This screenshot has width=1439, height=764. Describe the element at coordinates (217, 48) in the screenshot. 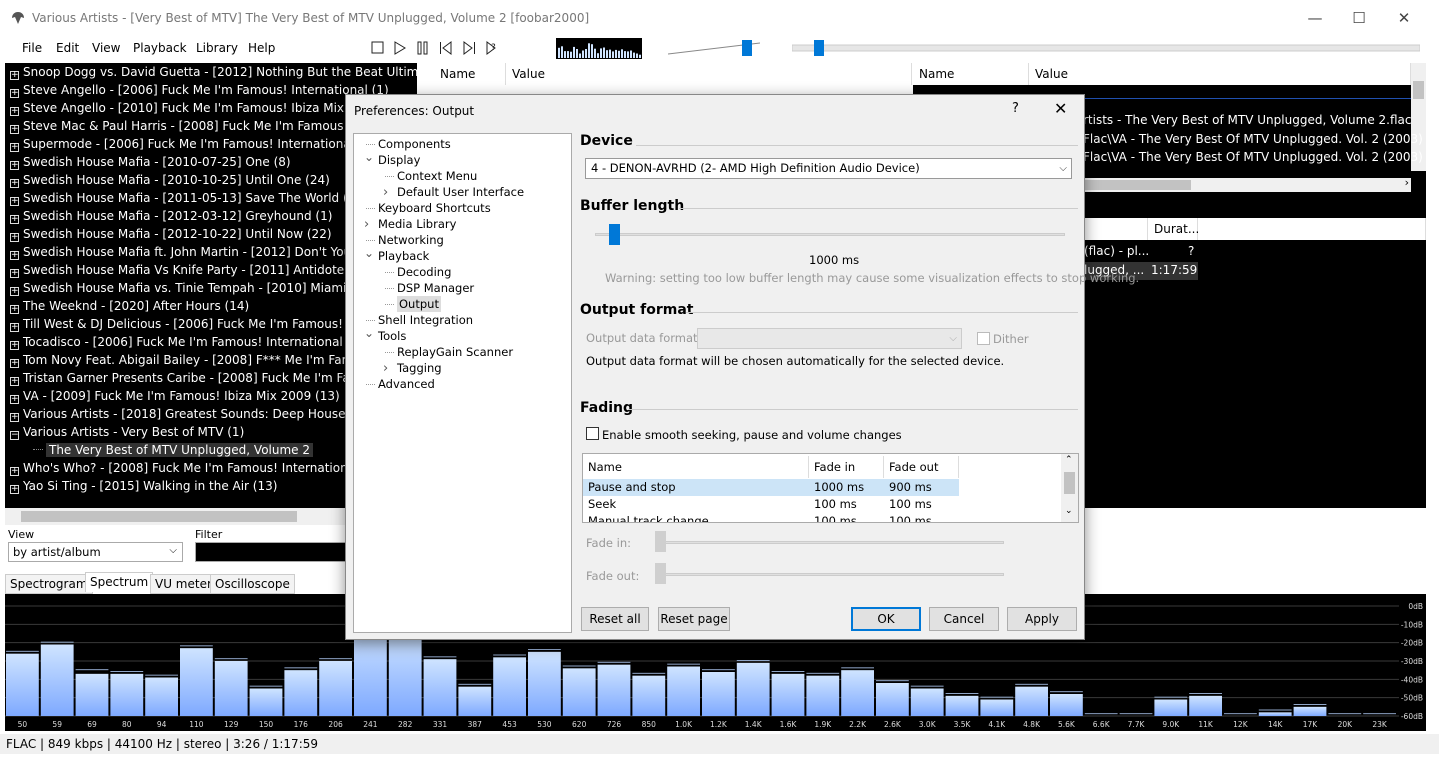

I see `menu-library: Library` at that location.